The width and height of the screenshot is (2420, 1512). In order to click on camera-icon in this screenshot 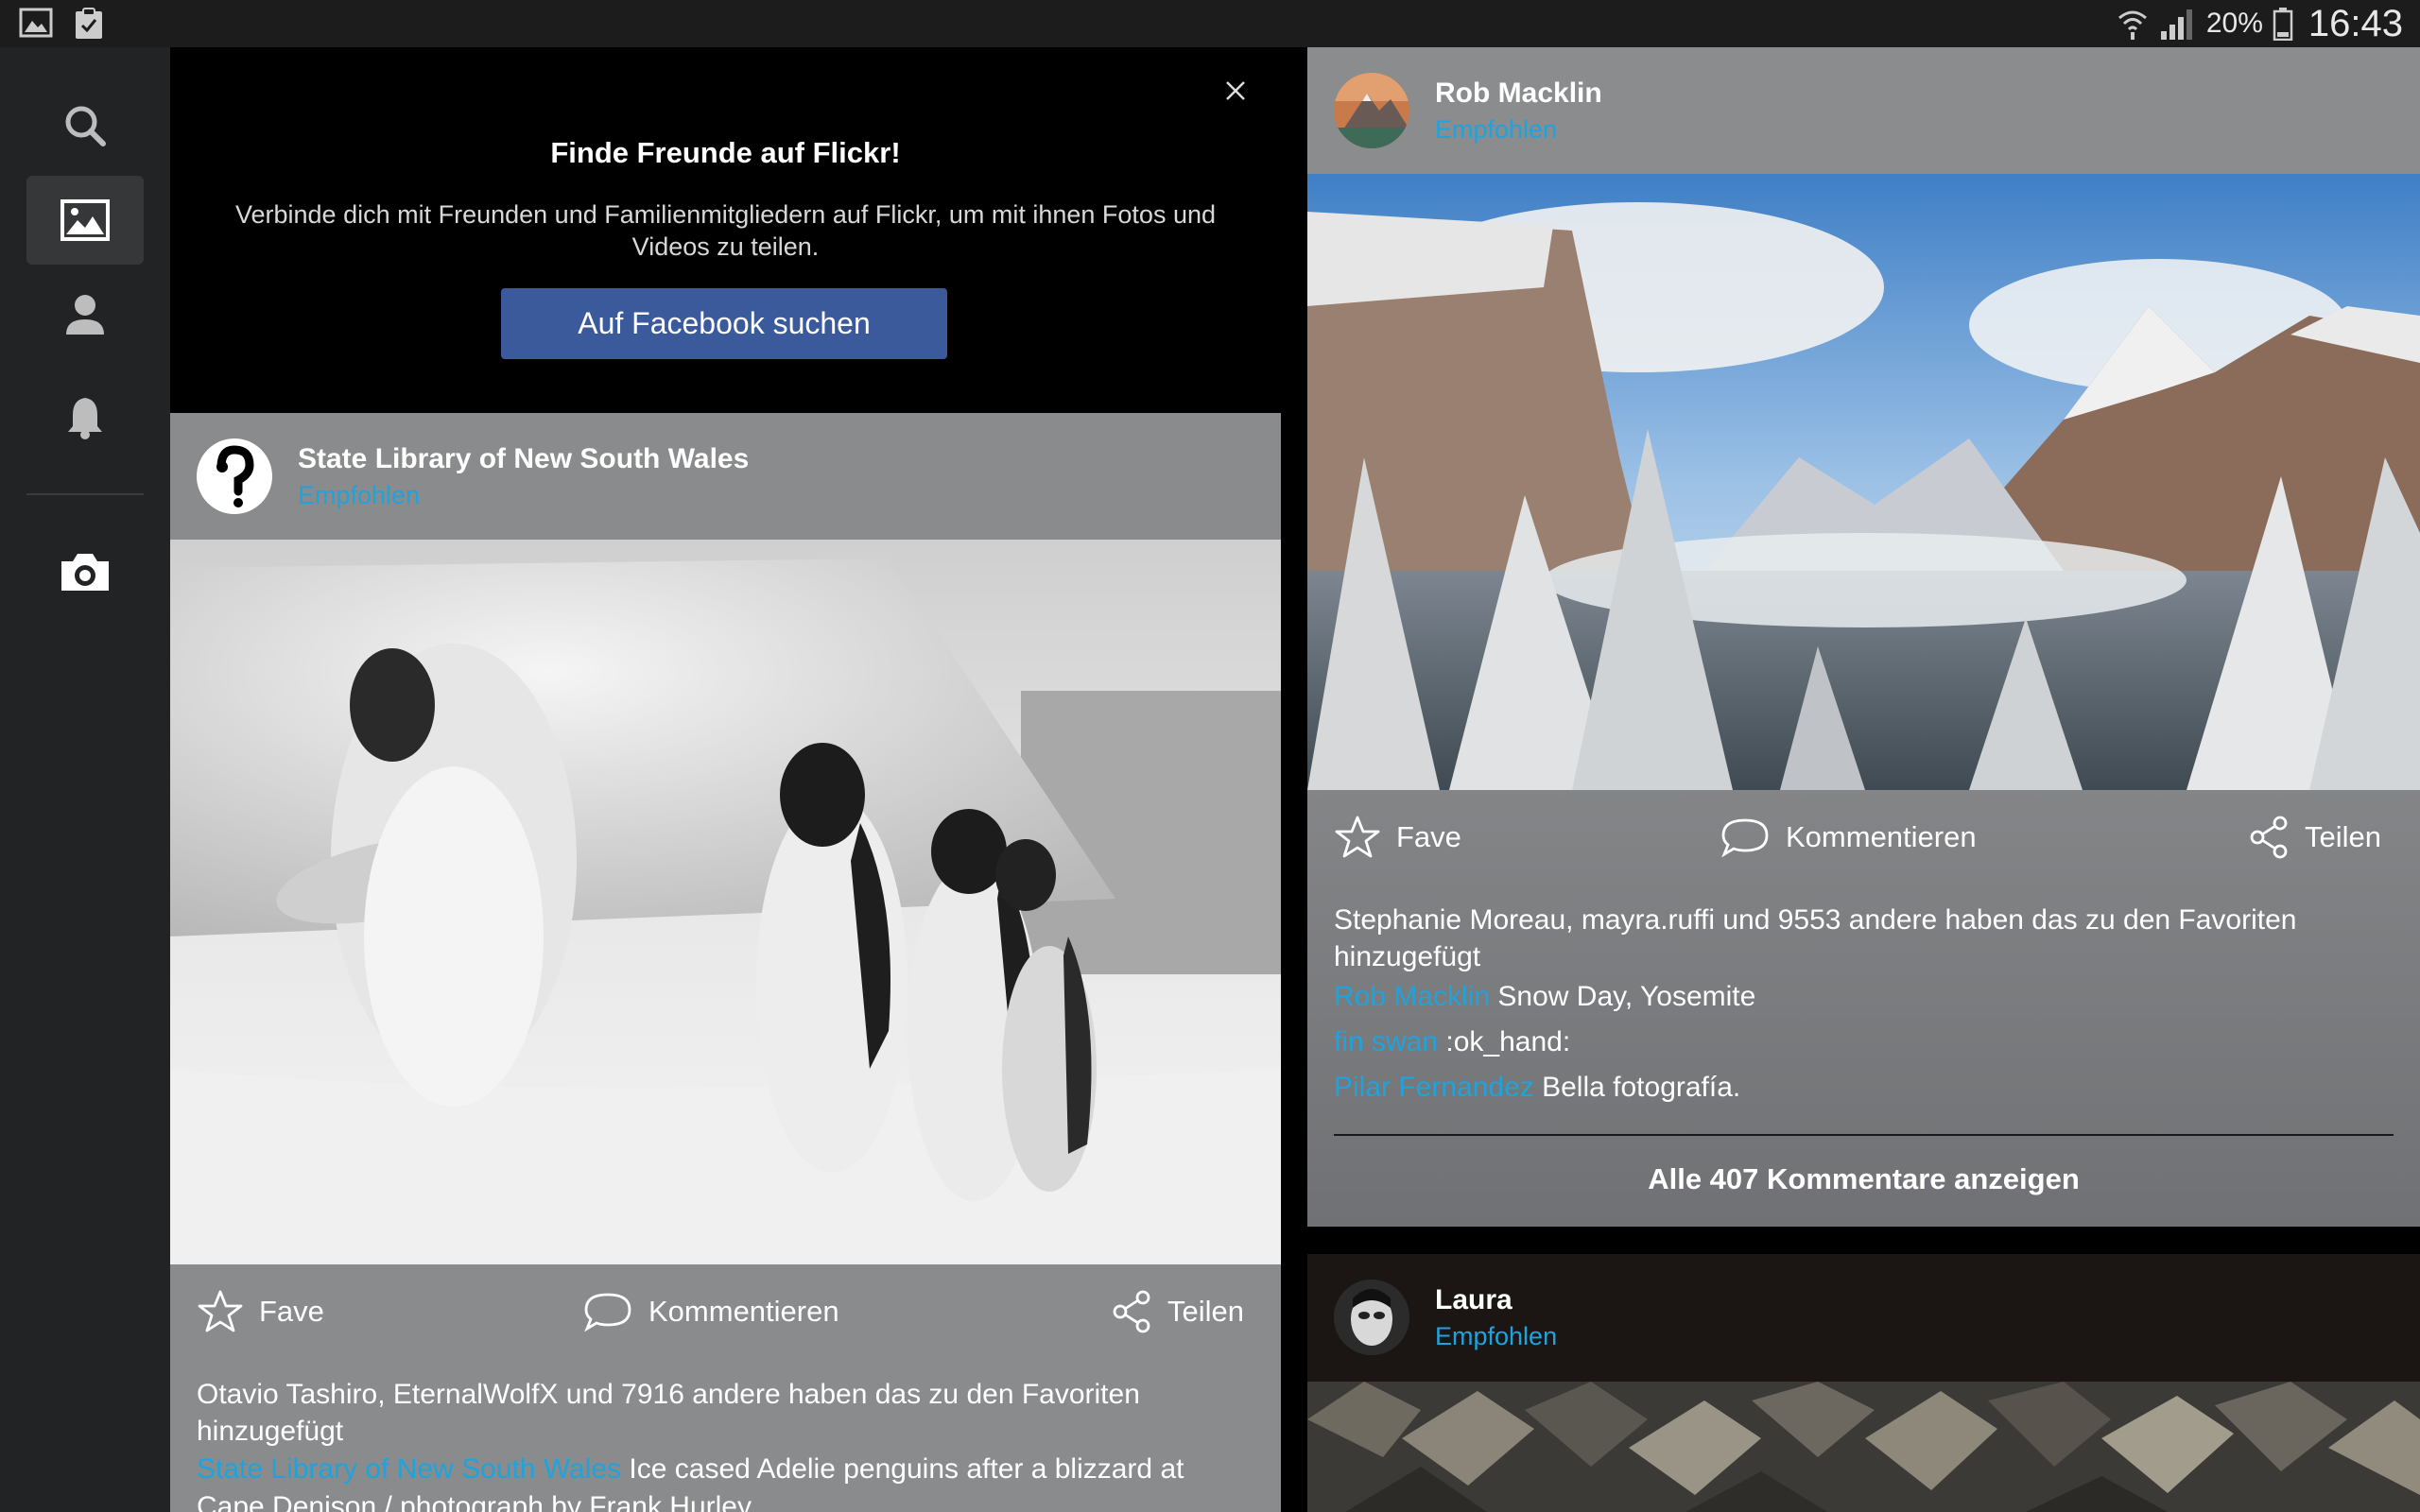, I will do `click(85, 572)`.